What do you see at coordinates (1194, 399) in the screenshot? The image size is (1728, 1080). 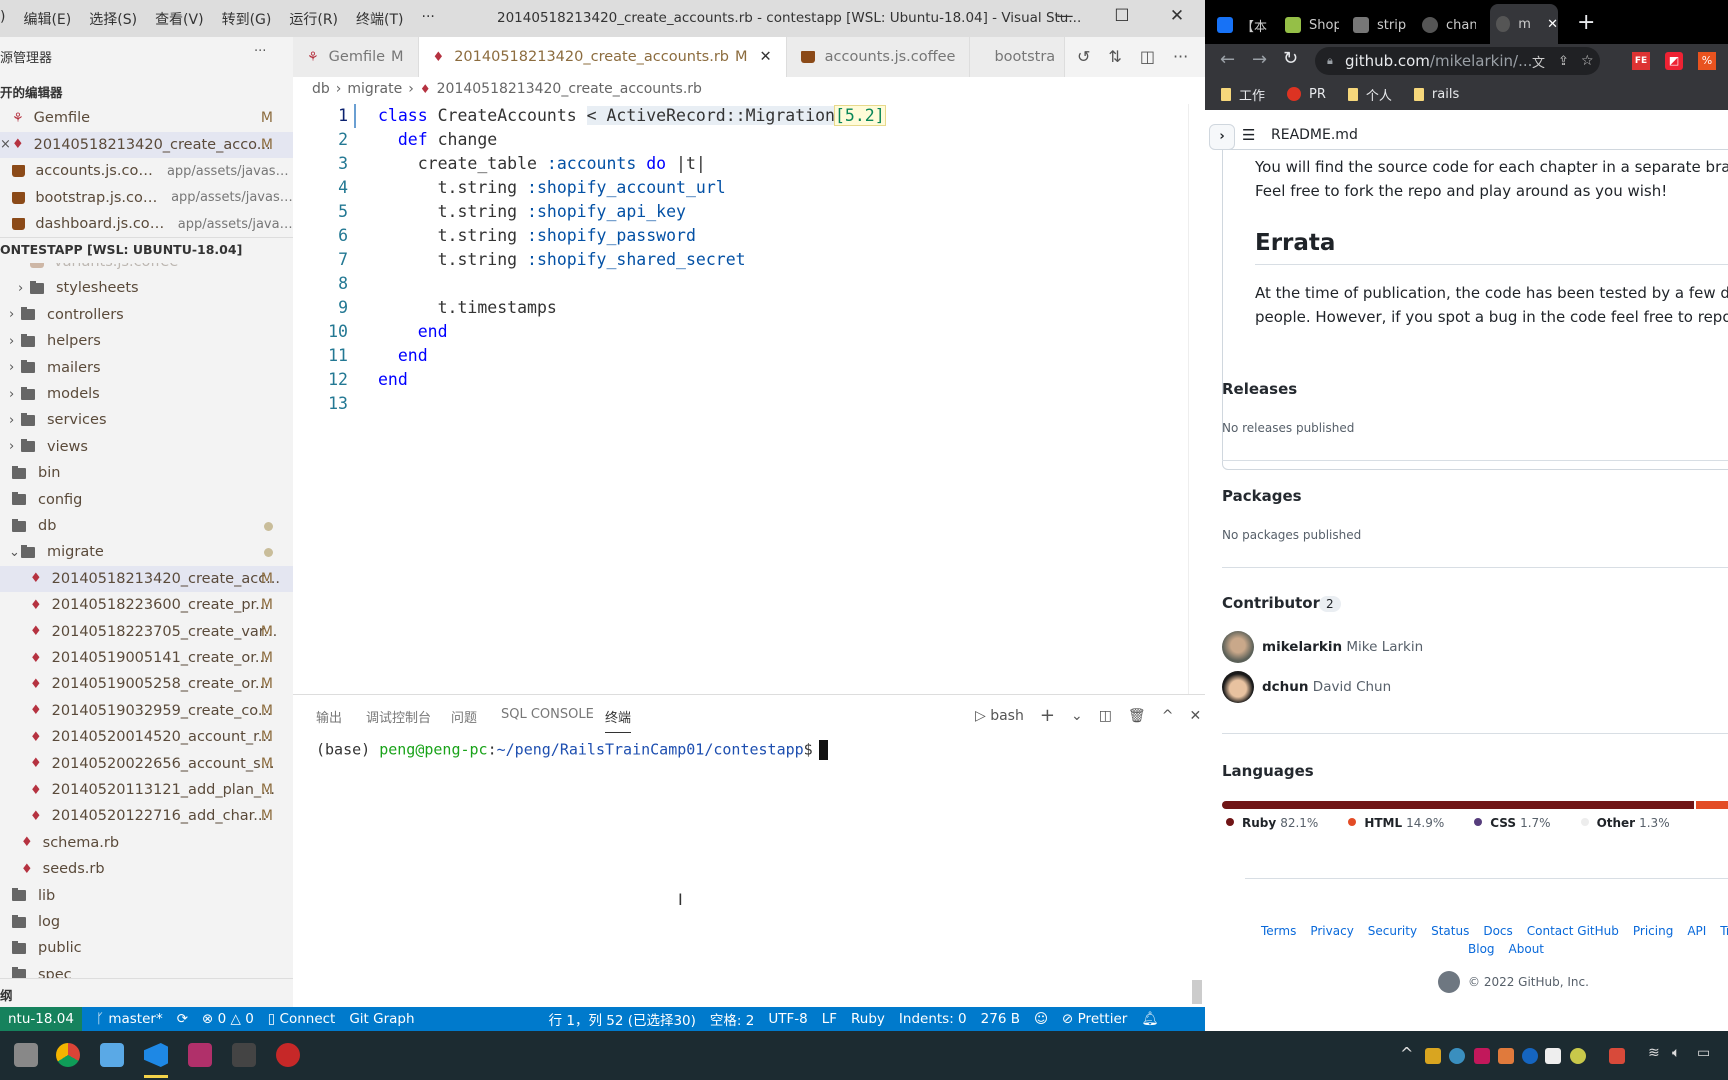 I see `editor-scrollbar` at bounding box center [1194, 399].